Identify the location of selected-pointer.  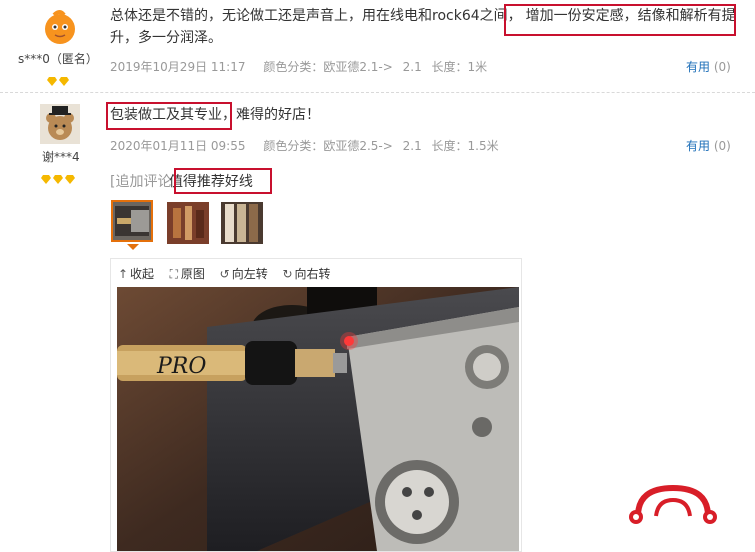
(133, 247).